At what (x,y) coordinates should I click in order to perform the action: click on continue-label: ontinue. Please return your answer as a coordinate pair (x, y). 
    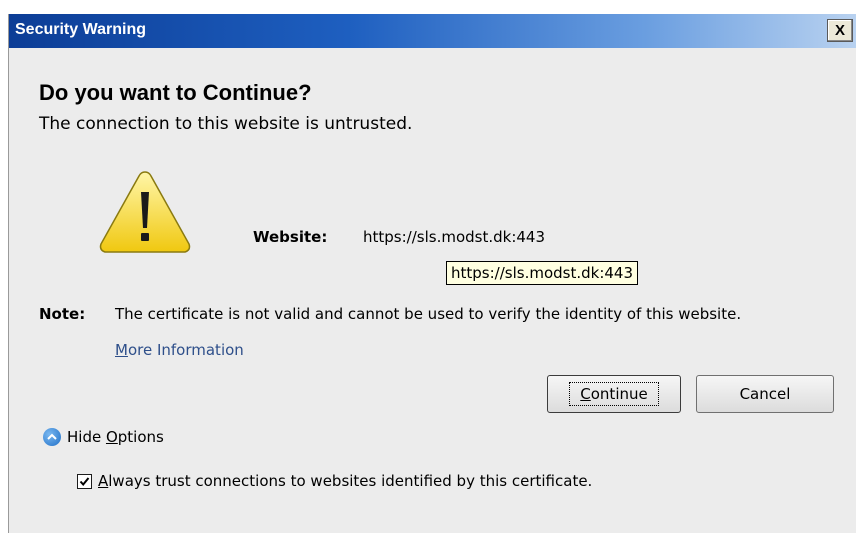
    Looking at the image, I should click on (619, 394).